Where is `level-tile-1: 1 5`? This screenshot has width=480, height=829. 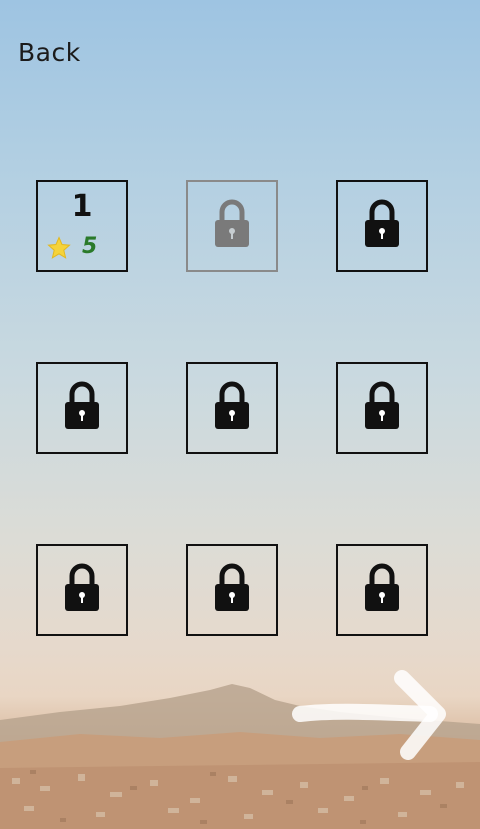
level-tile-1: 1 5 is located at coordinates (82, 226).